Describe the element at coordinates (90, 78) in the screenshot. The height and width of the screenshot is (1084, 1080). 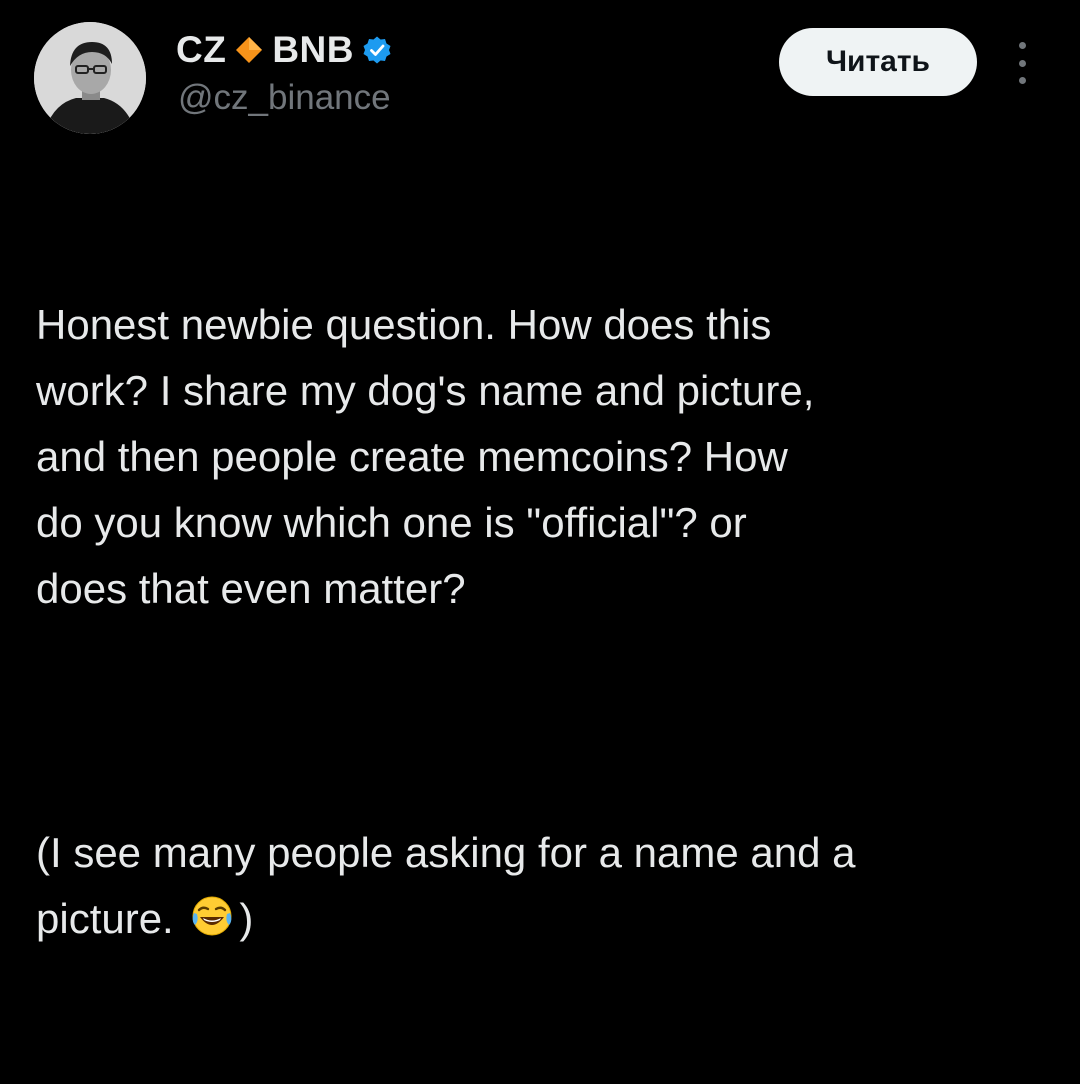
I see `avatar` at that location.